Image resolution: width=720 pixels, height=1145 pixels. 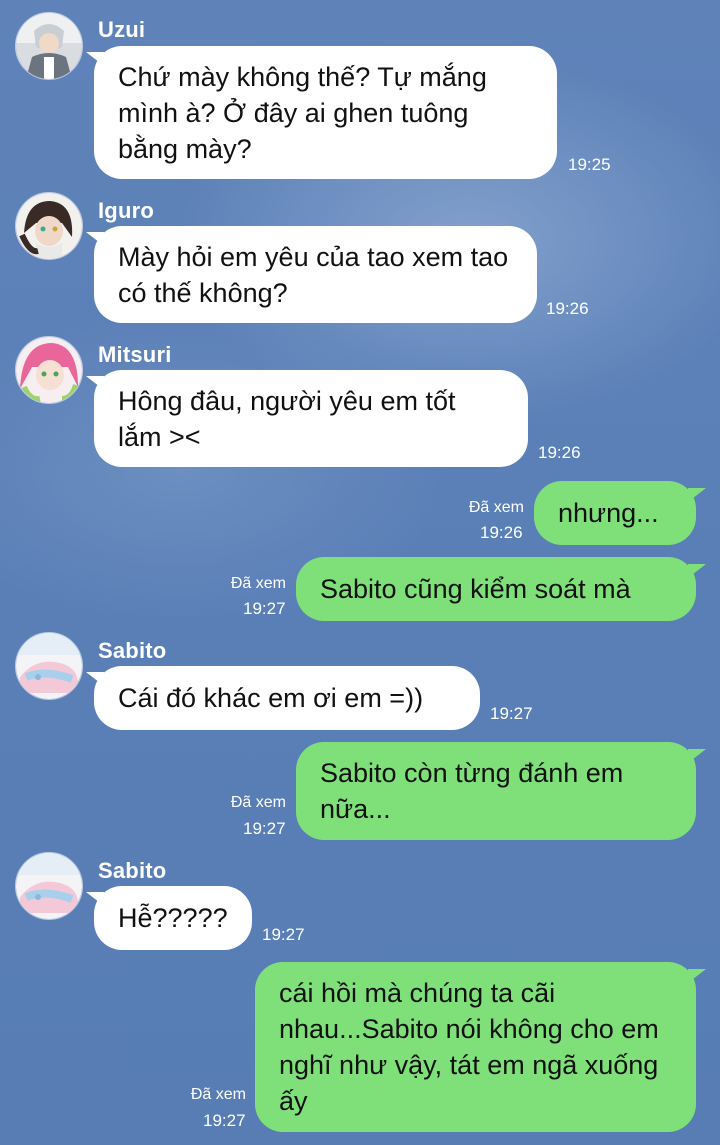 What do you see at coordinates (126, 210) in the screenshot?
I see `sender-name: Iguro` at bounding box center [126, 210].